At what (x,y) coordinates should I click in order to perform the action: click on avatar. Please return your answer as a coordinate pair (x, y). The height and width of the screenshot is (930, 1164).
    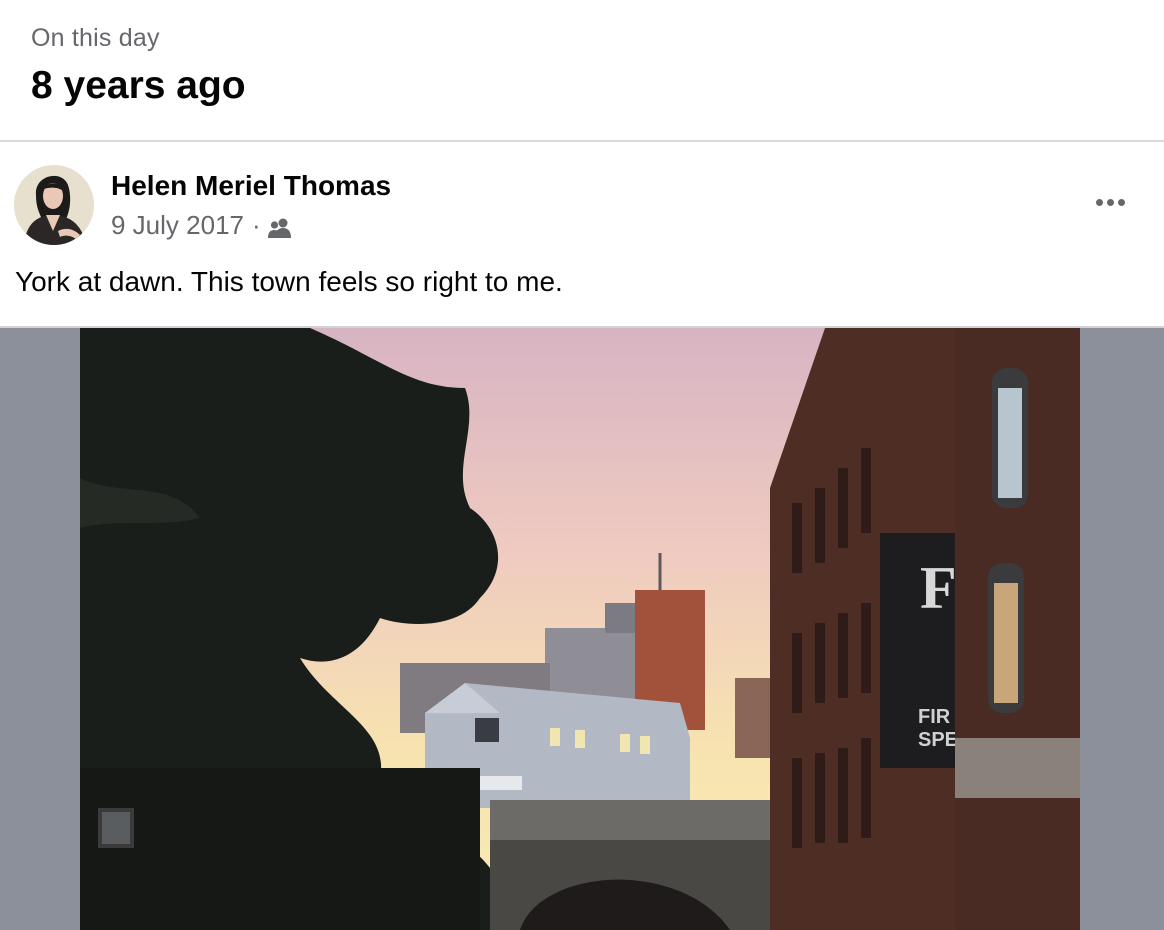
    Looking at the image, I should click on (54, 205).